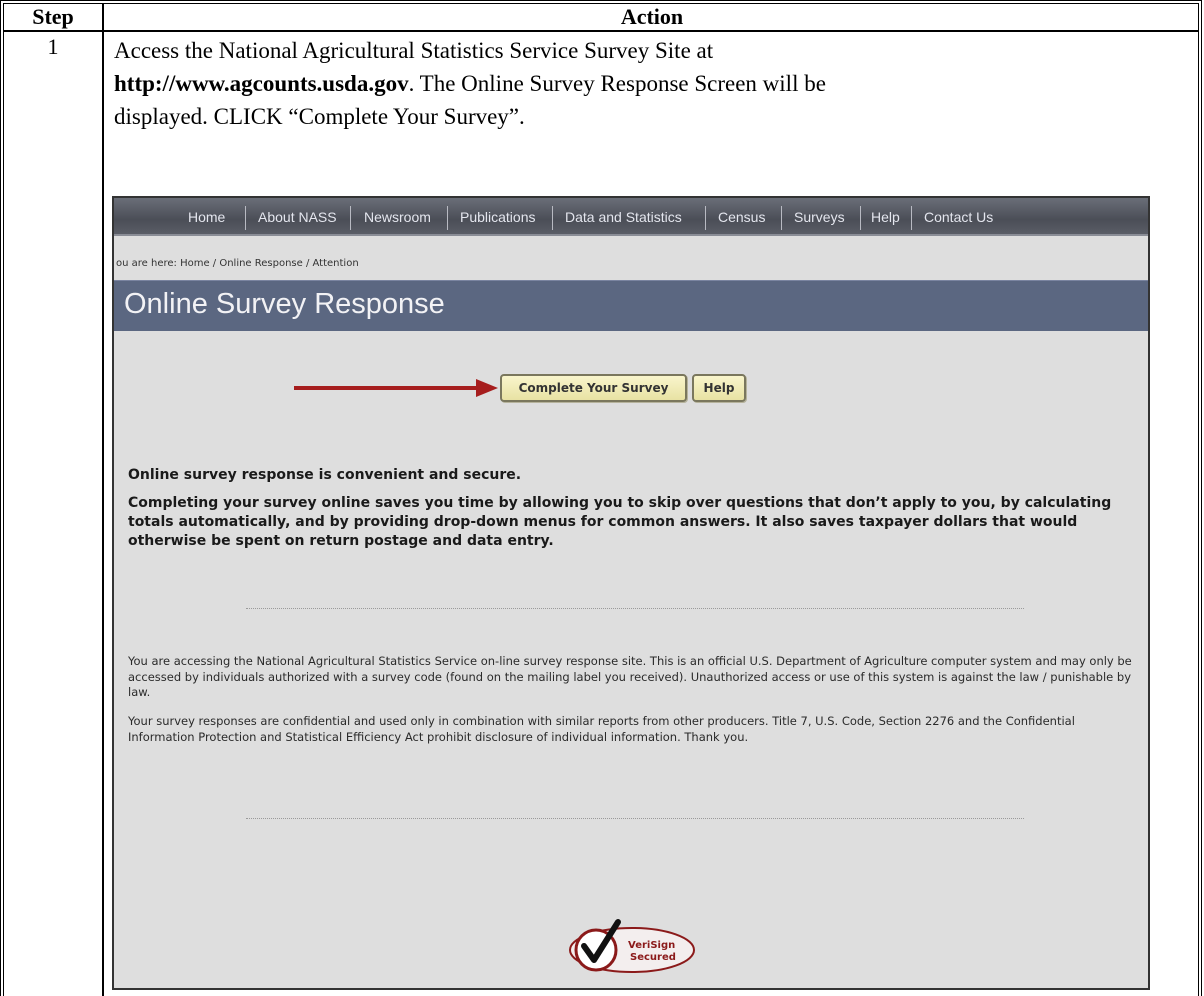 The height and width of the screenshot is (996, 1204). What do you see at coordinates (487, 388) in the screenshot?
I see `red-arrow-icon` at bounding box center [487, 388].